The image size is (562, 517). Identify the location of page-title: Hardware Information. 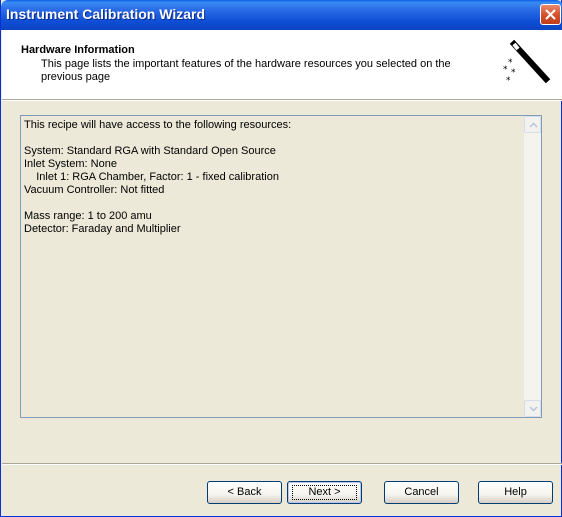
(78, 50).